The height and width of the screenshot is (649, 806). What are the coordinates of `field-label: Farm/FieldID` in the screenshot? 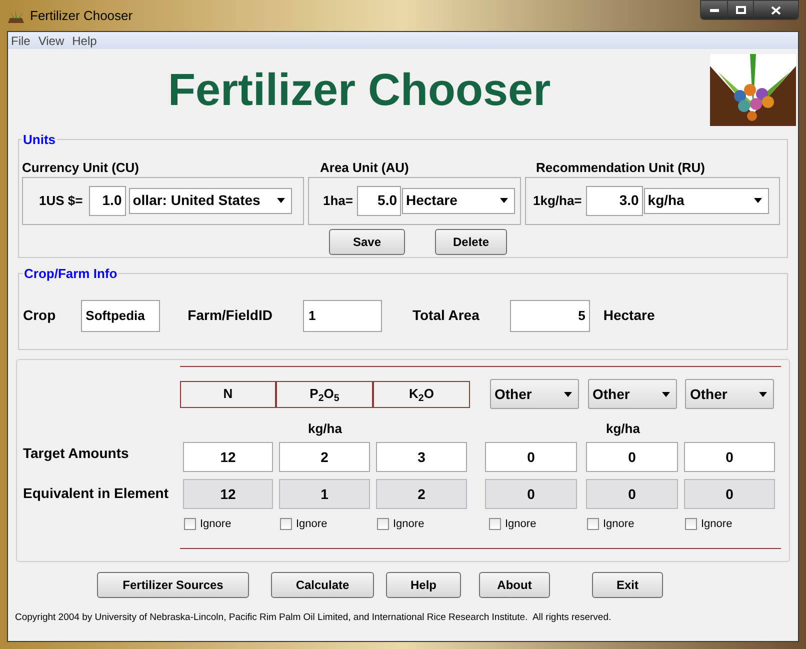 It's located at (230, 315).